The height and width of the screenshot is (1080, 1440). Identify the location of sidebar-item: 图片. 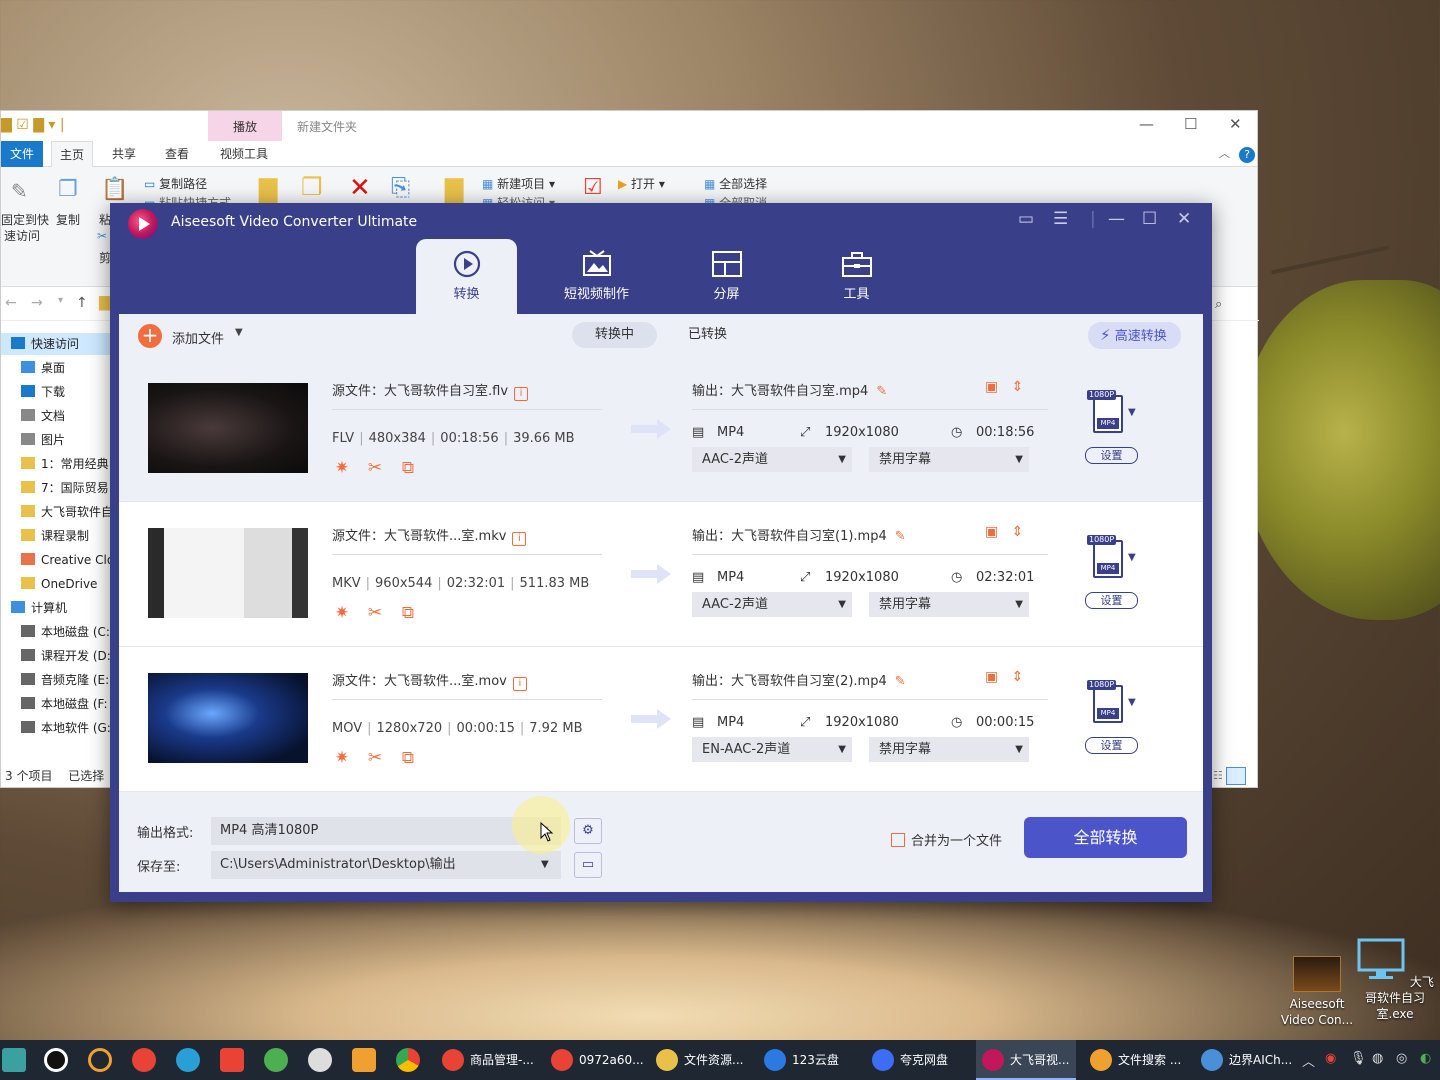
(56, 440).